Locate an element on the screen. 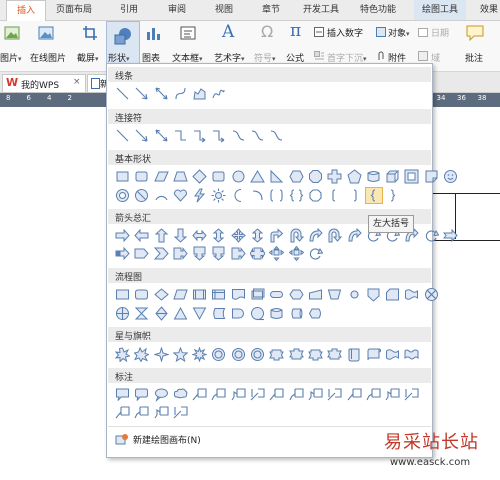 The width and height of the screenshot is (500, 480). tab-effects: 效果 is located at coordinates (489, 10).